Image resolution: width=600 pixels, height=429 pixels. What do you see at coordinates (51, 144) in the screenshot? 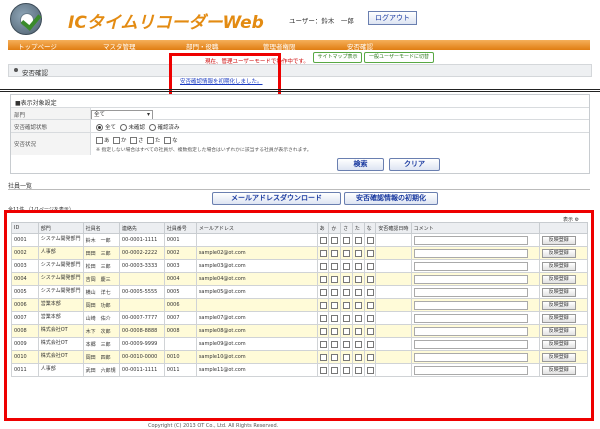
I see `situation-label: 安否状況` at bounding box center [51, 144].